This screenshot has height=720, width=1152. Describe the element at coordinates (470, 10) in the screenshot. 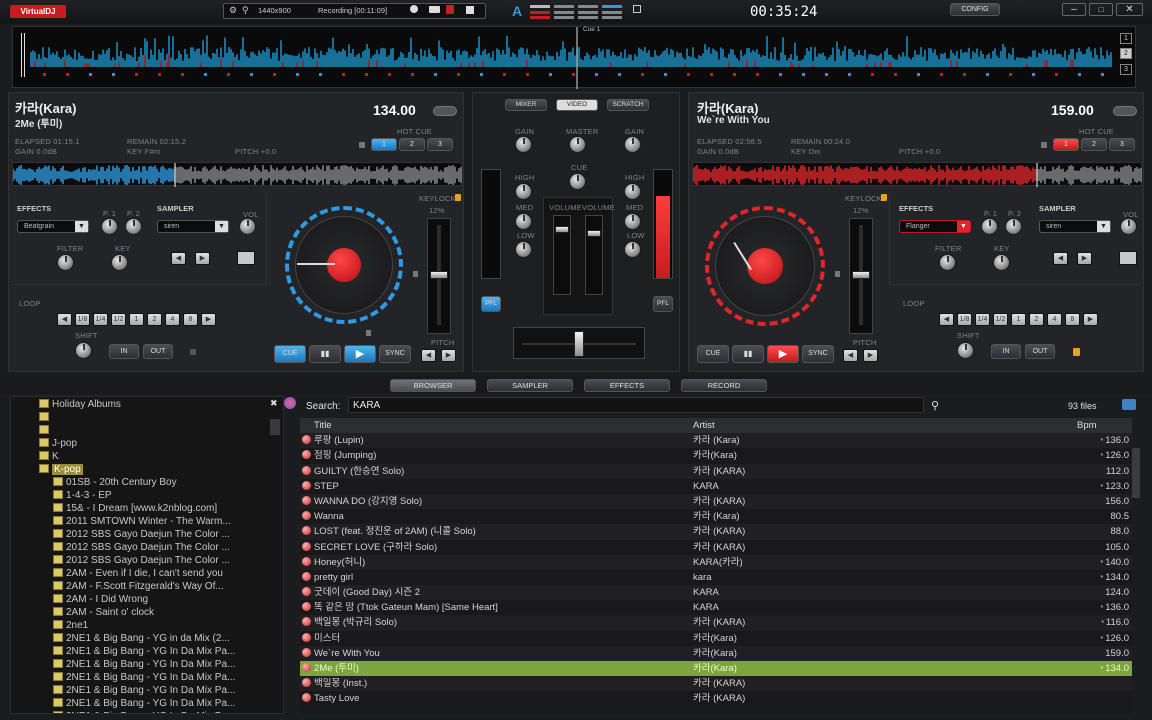

I see `stop-icon` at that location.